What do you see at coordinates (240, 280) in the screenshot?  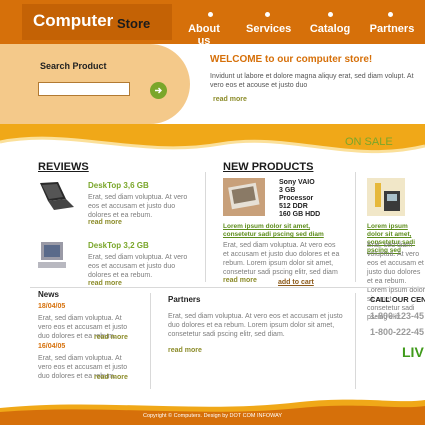 I see `product-read-more: read more` at bounding box center [240, 280].